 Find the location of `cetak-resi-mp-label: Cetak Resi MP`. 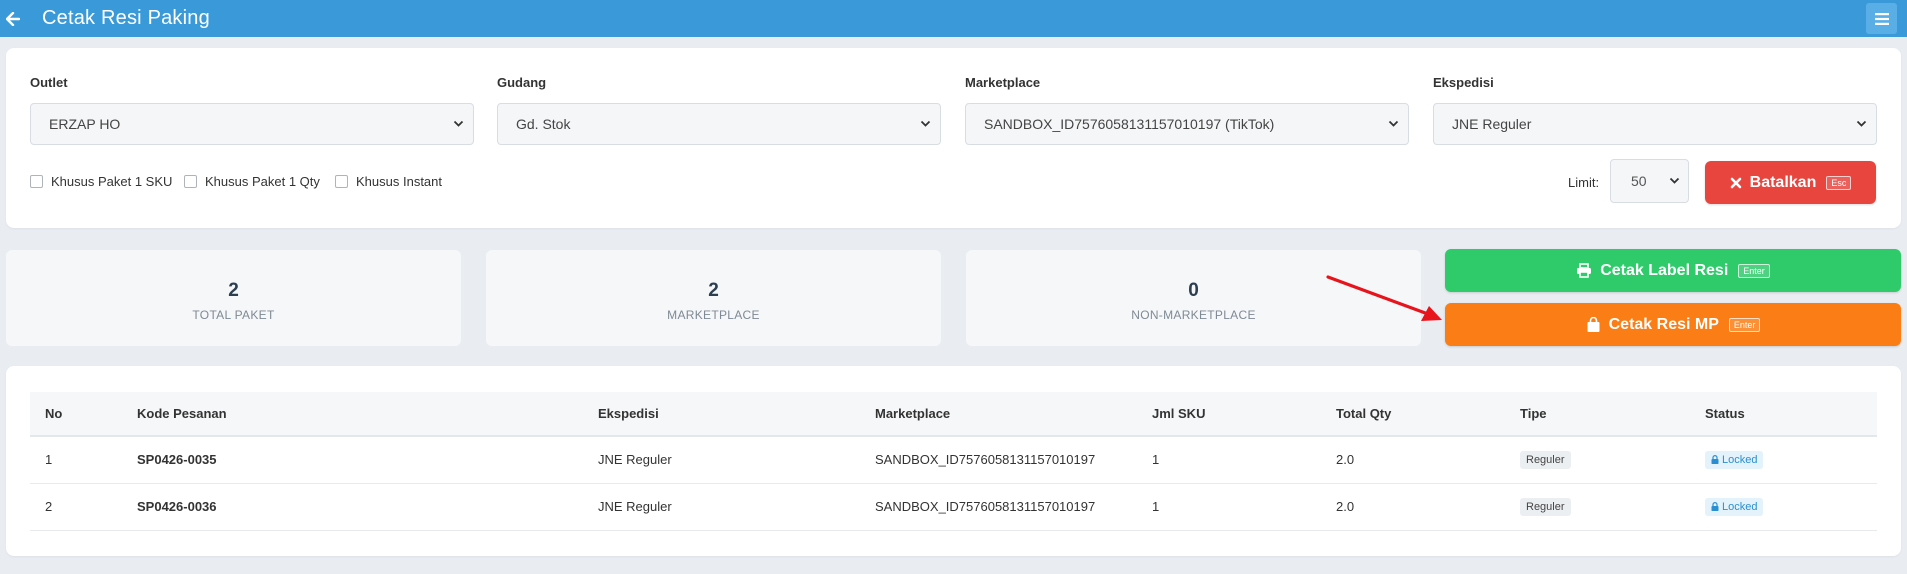

cetak-resi-mp-label: Cetak Resi MP is located at coordinates (1663, 324).